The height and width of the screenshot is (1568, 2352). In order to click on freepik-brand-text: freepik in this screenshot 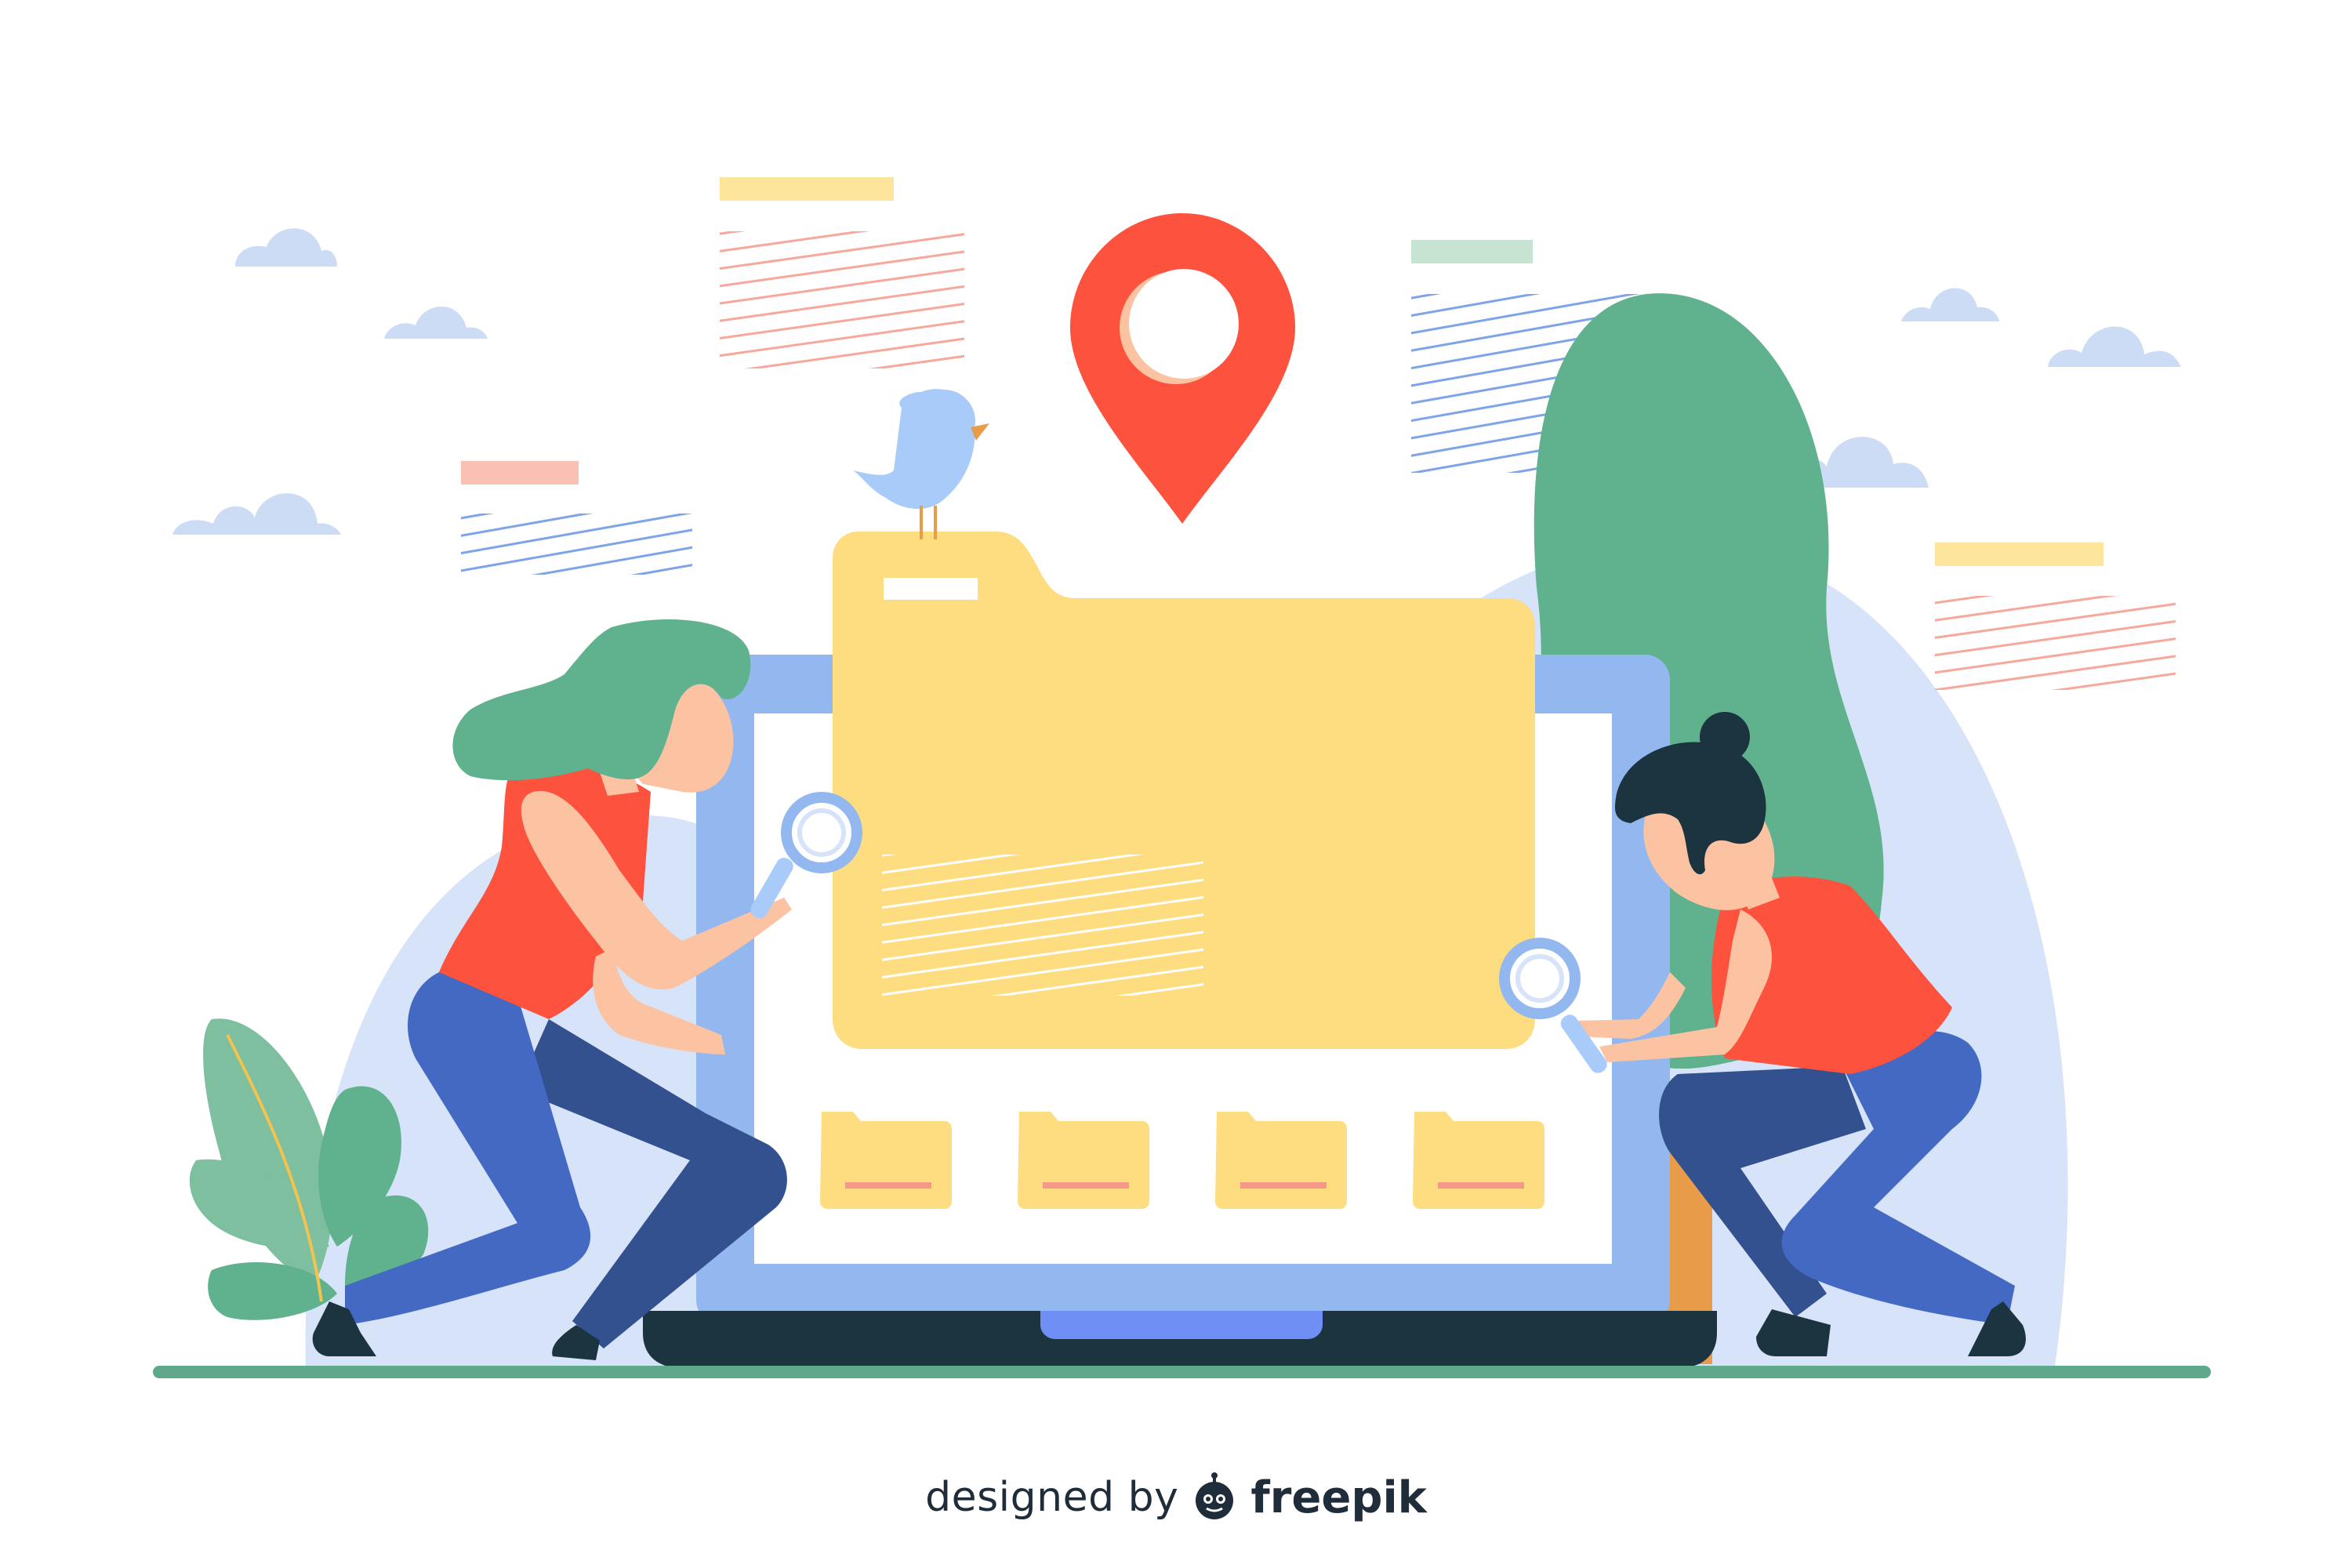, I will do `click(1338, 1497)`.